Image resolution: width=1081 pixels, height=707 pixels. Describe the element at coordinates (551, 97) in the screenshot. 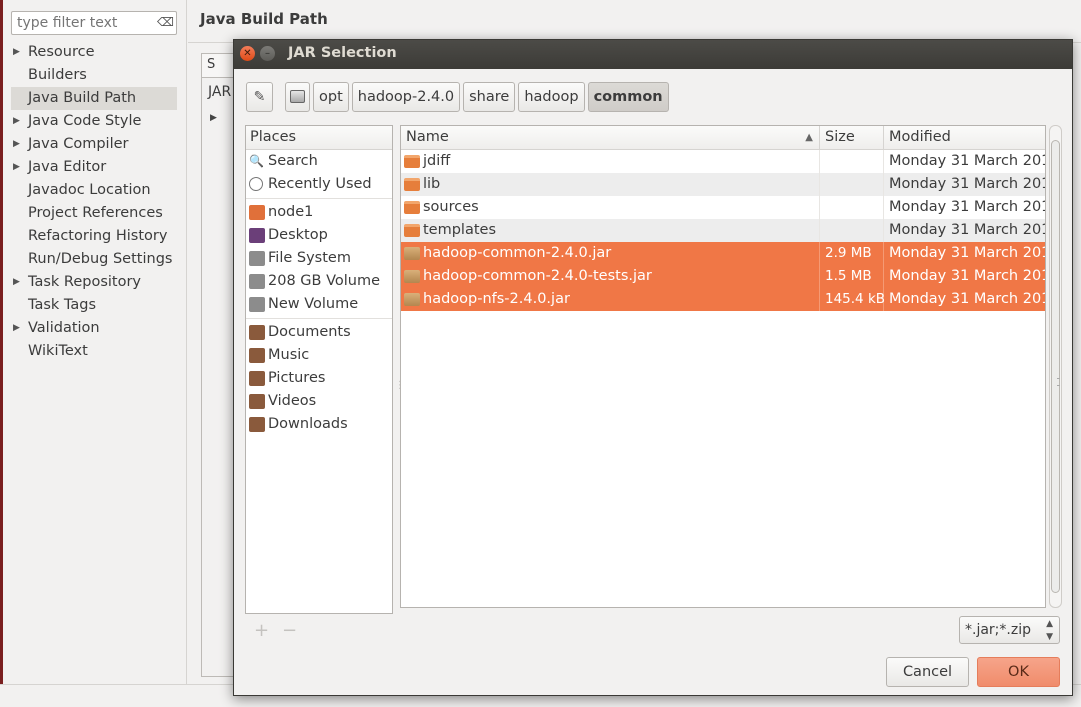

I see `path-crumb-hadoop: hadoop` at that location.